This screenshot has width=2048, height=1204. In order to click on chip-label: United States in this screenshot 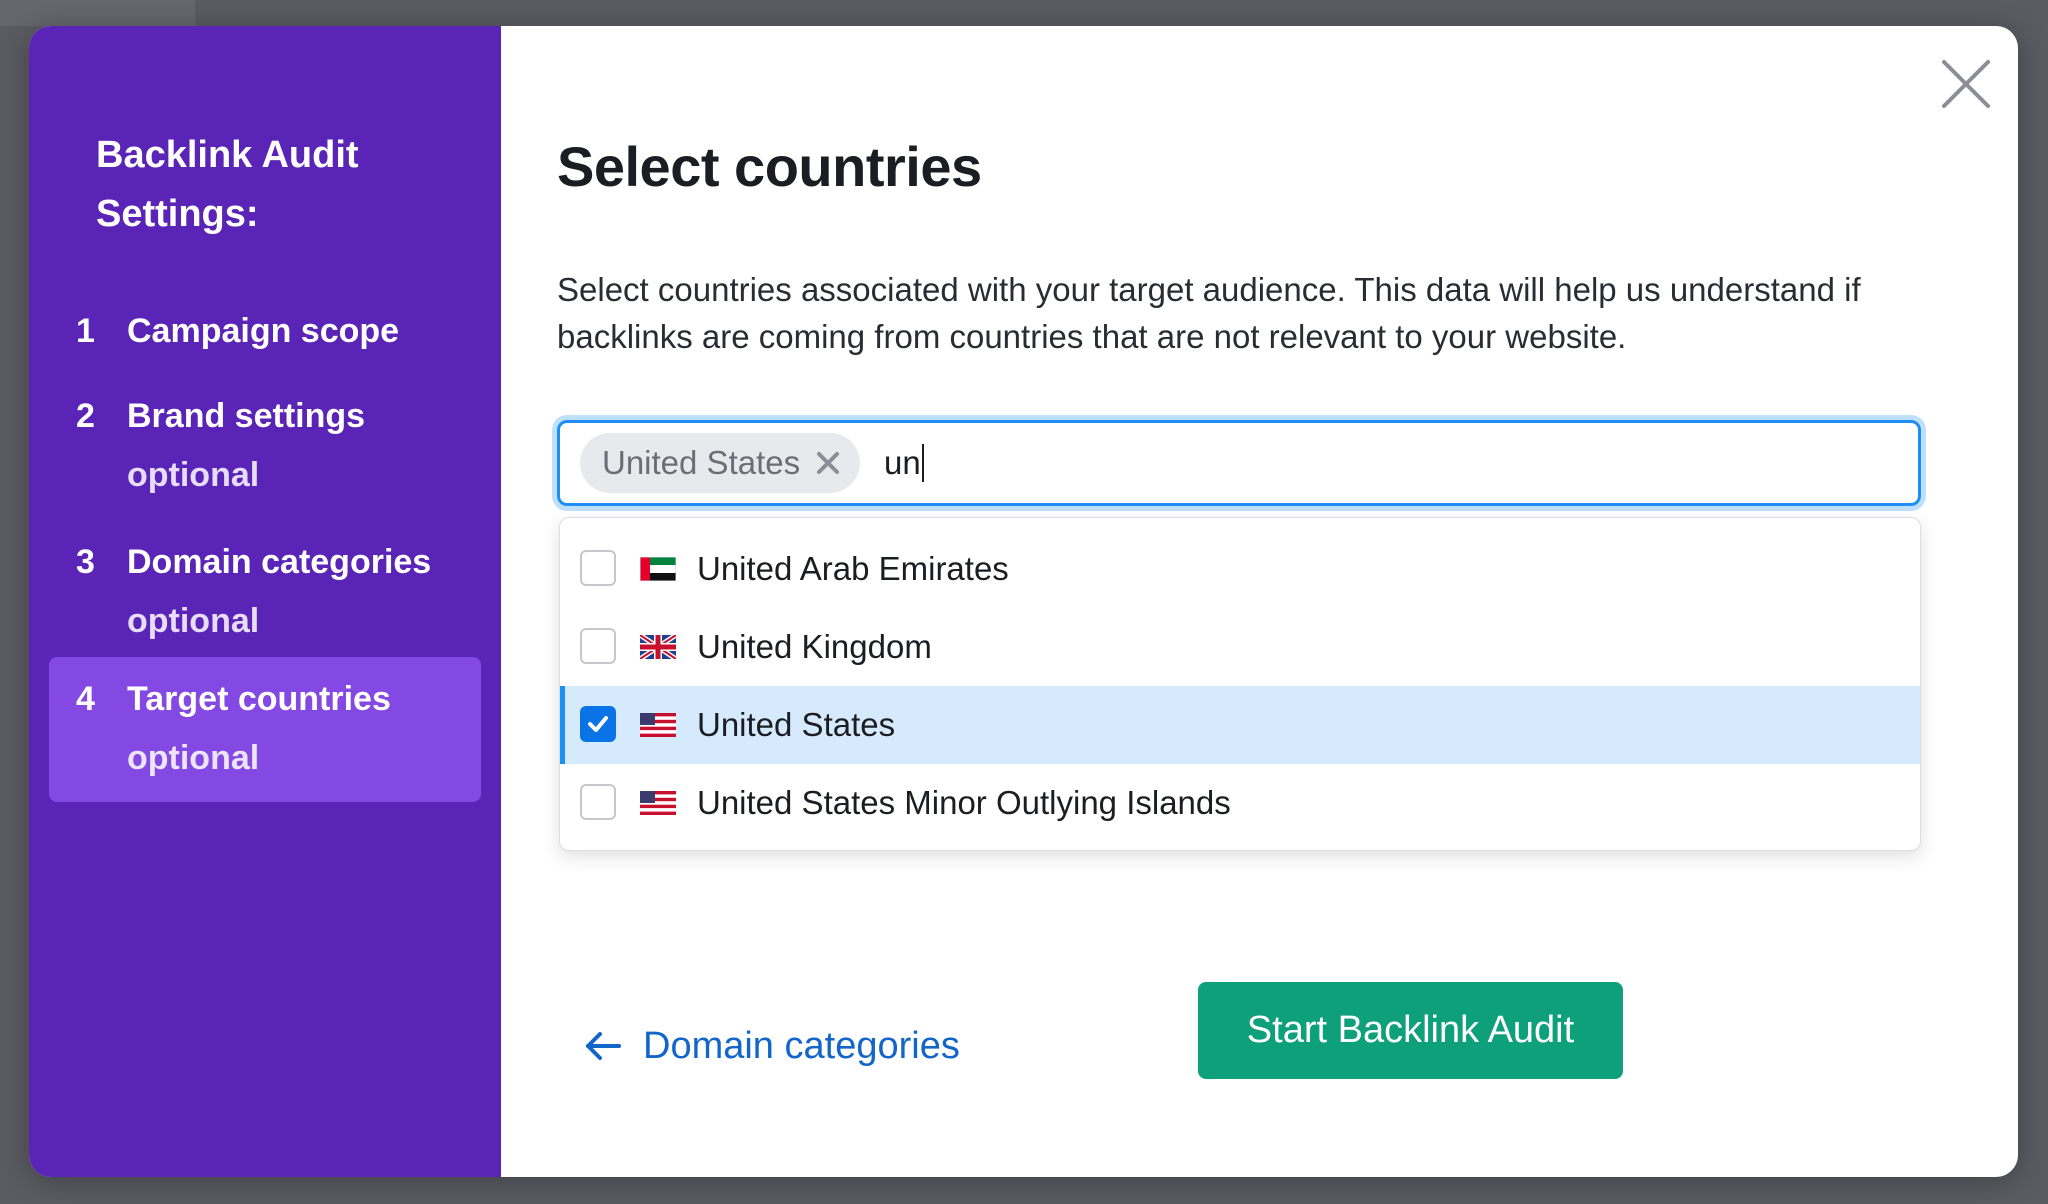, I will do `click(701, 462)`.